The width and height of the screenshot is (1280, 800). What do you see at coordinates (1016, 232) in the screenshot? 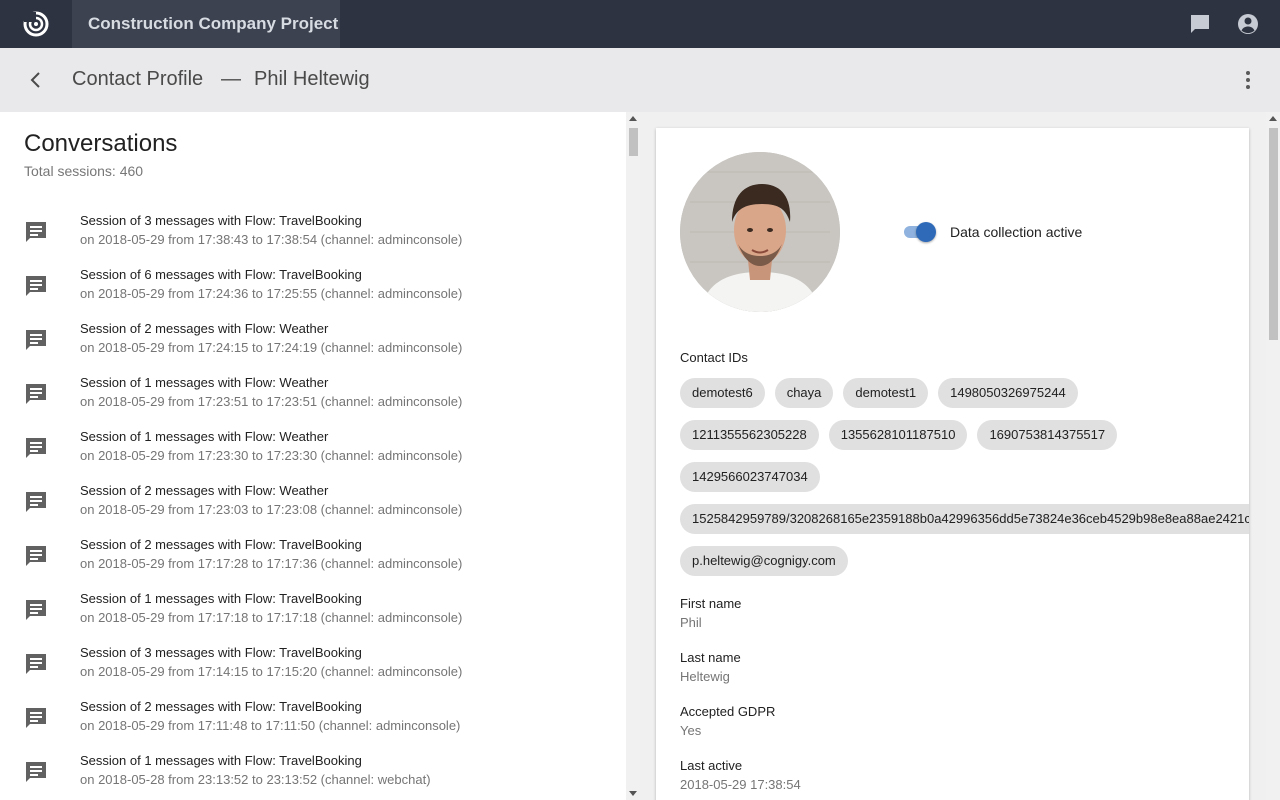
I see `data-collection-label: Data collection active` at bounding box center [1016, 232].